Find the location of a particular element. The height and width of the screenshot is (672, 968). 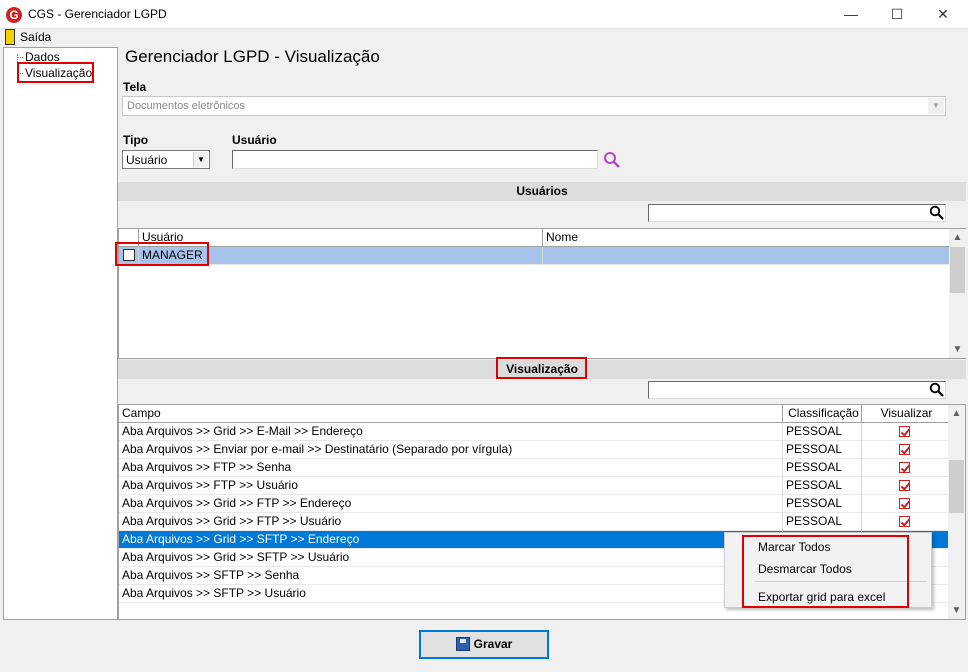

cell-campo: Aba Arquivos >> Grid >> SFTP >> Endereço is located at coordinates (451, 540).